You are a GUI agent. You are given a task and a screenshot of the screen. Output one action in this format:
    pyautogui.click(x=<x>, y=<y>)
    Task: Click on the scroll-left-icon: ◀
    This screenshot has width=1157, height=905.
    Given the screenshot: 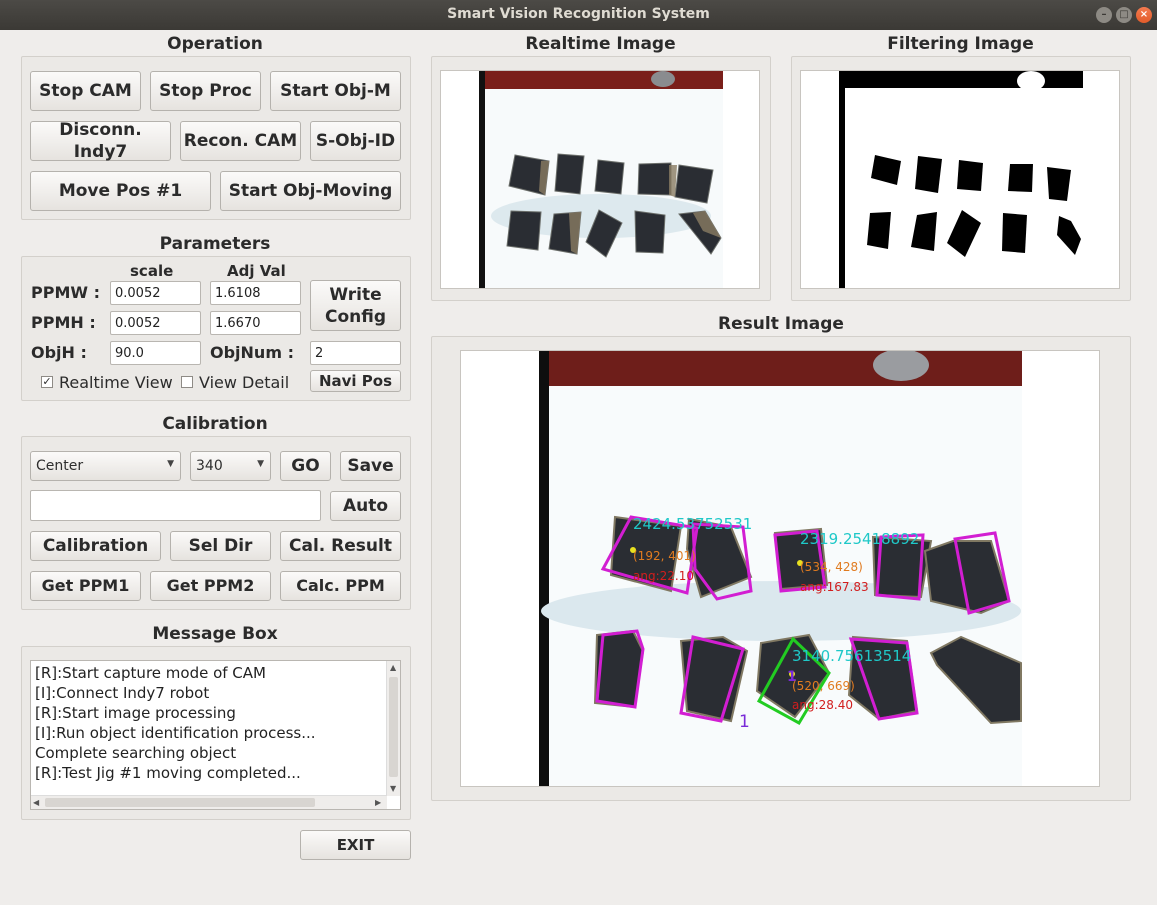 What is the action you would take?
    pyautogui.click(x=36, y=802)
    